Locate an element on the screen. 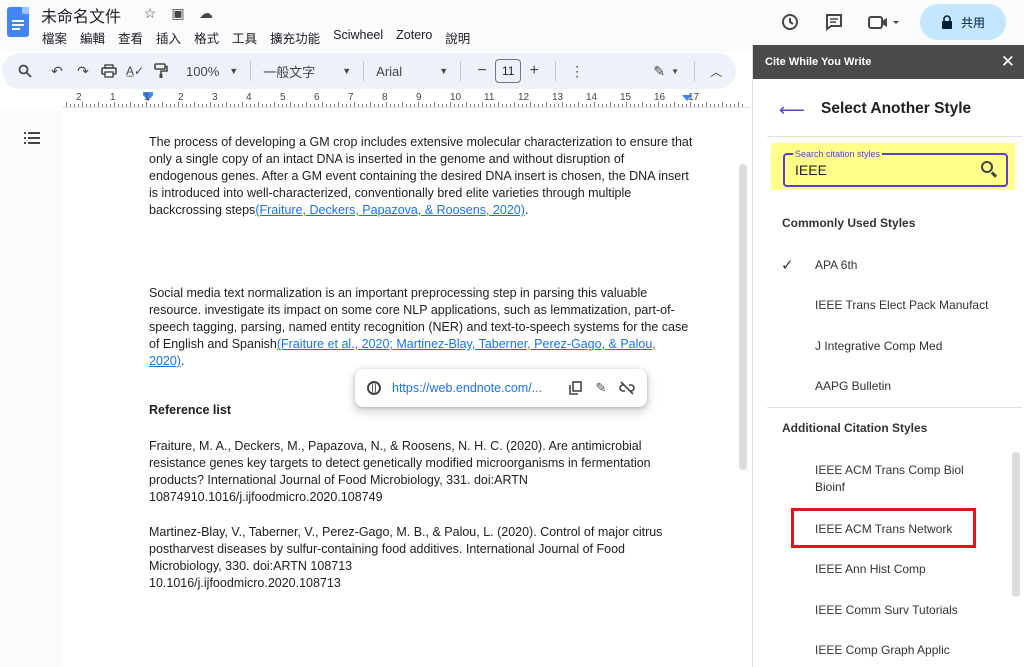  redo-icon: ↷ is located at coordinates (83, 71).